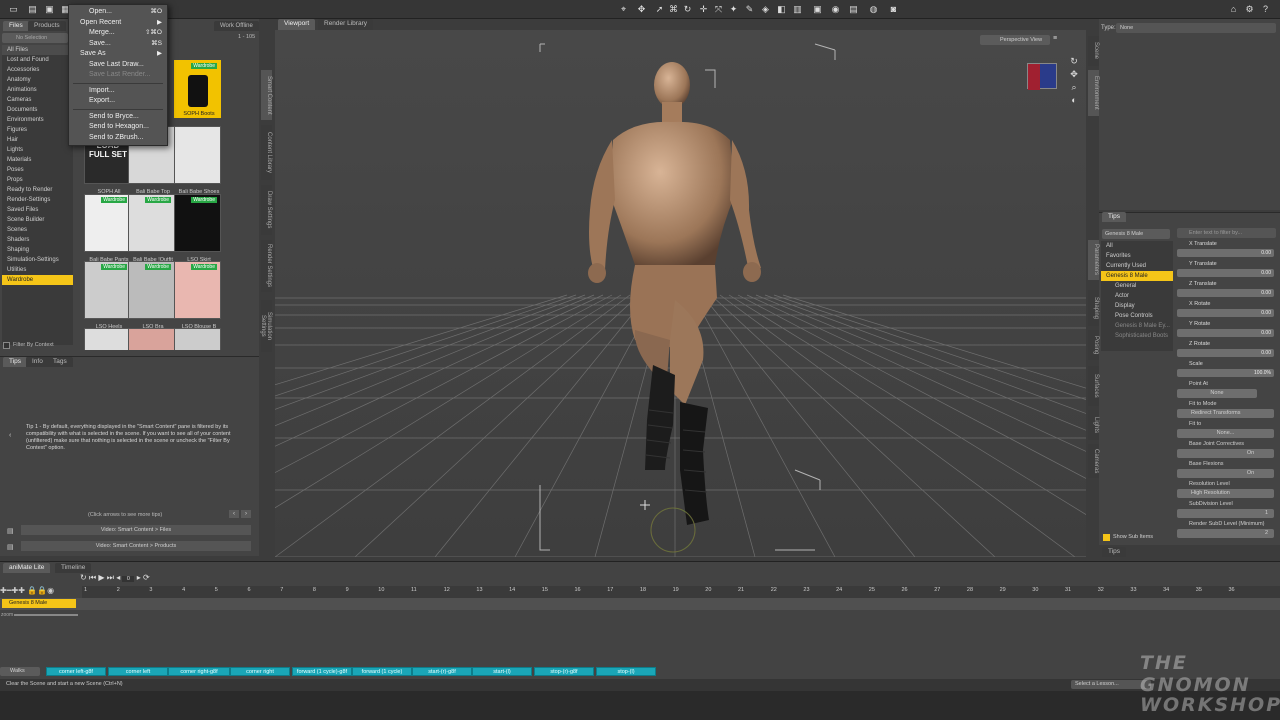 The width and height of the screenshot is (1280, 720). What do you see at coordinates (673, 9) in the screenshot?
I see `node-select-icon: ⌘` at bounding box center [673, 9].